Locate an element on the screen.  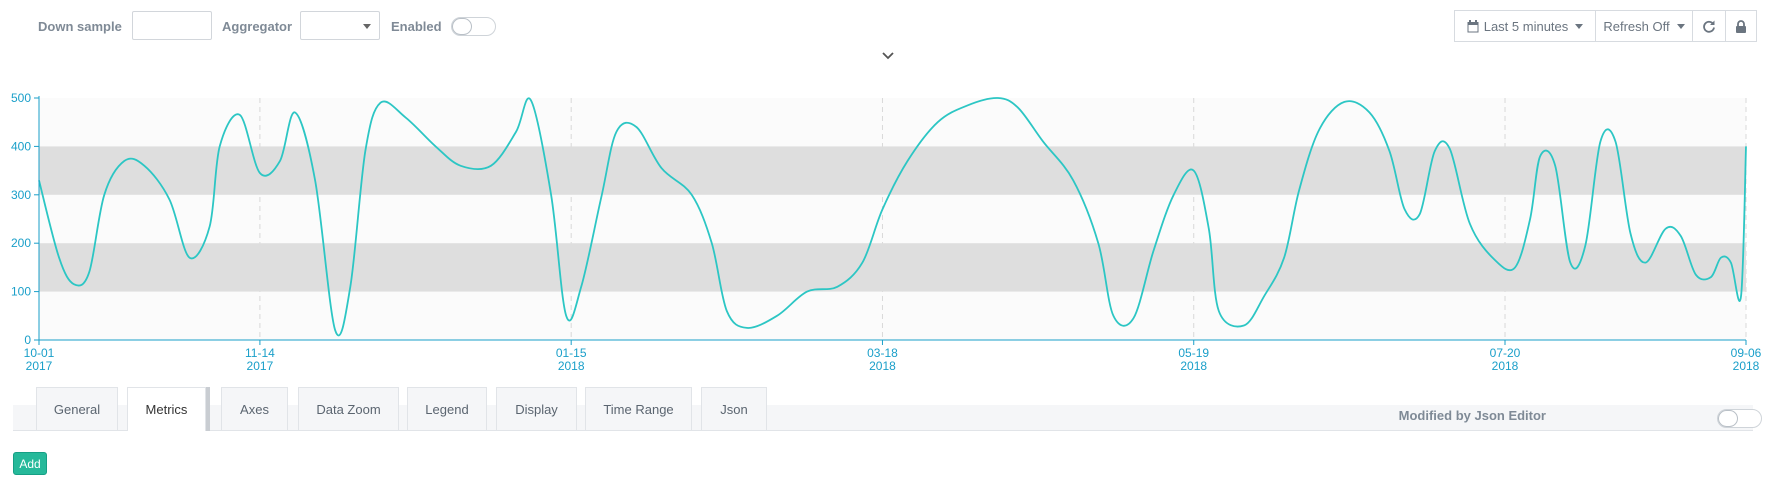
y-tick-label: 100 is located at coordinates (21, 292).